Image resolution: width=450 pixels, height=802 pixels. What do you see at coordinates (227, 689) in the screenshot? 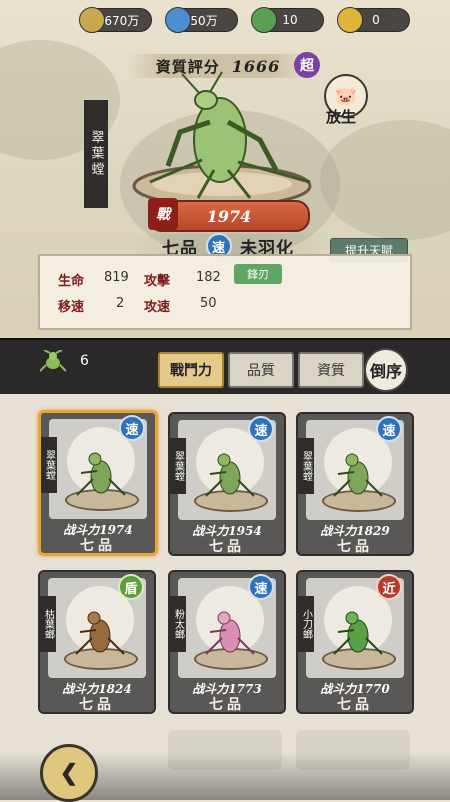
I see `card-power: 战斗力1773` at bounding box center [227, 689].